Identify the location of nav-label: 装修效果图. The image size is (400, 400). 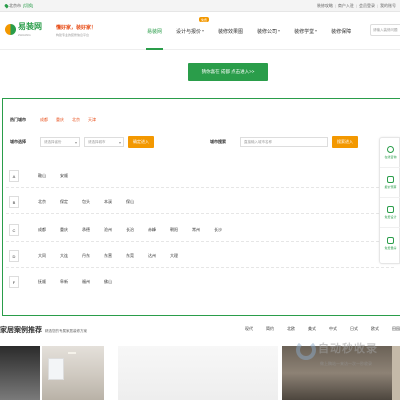
(231, 31).